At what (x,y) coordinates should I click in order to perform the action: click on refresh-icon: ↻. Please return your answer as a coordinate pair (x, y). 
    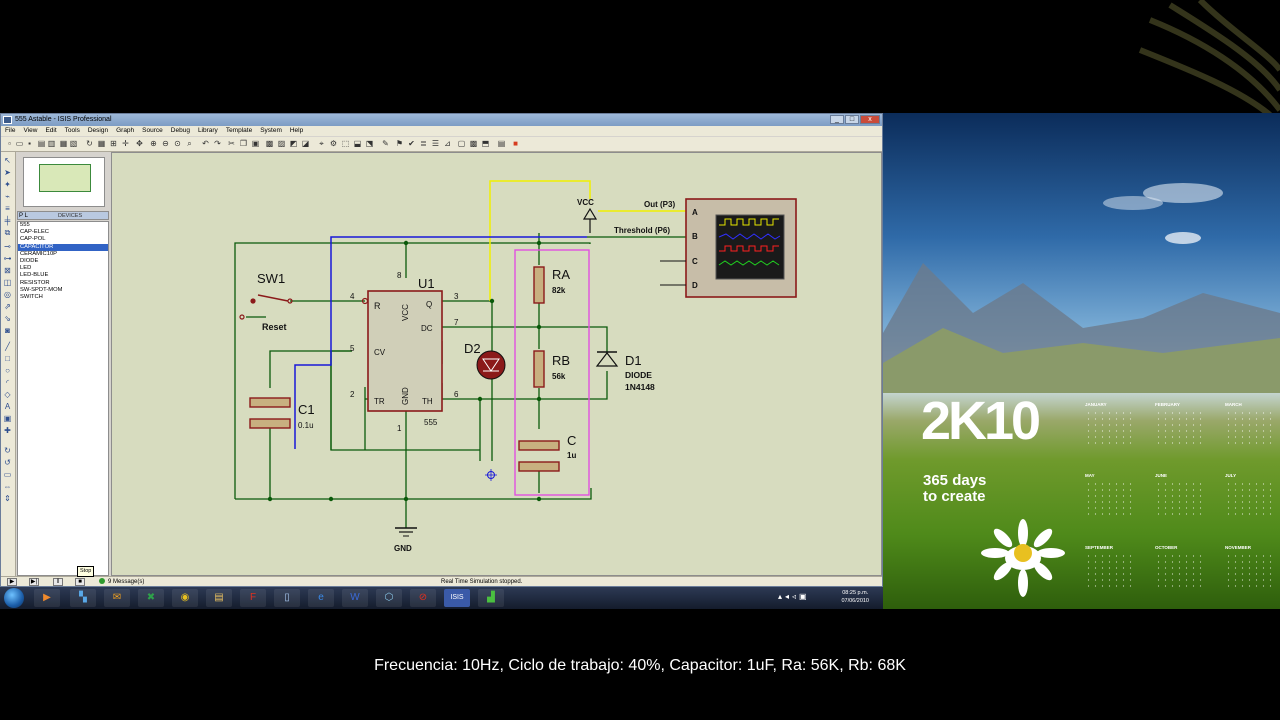
    Looking at the image, I should click on (89, 143).